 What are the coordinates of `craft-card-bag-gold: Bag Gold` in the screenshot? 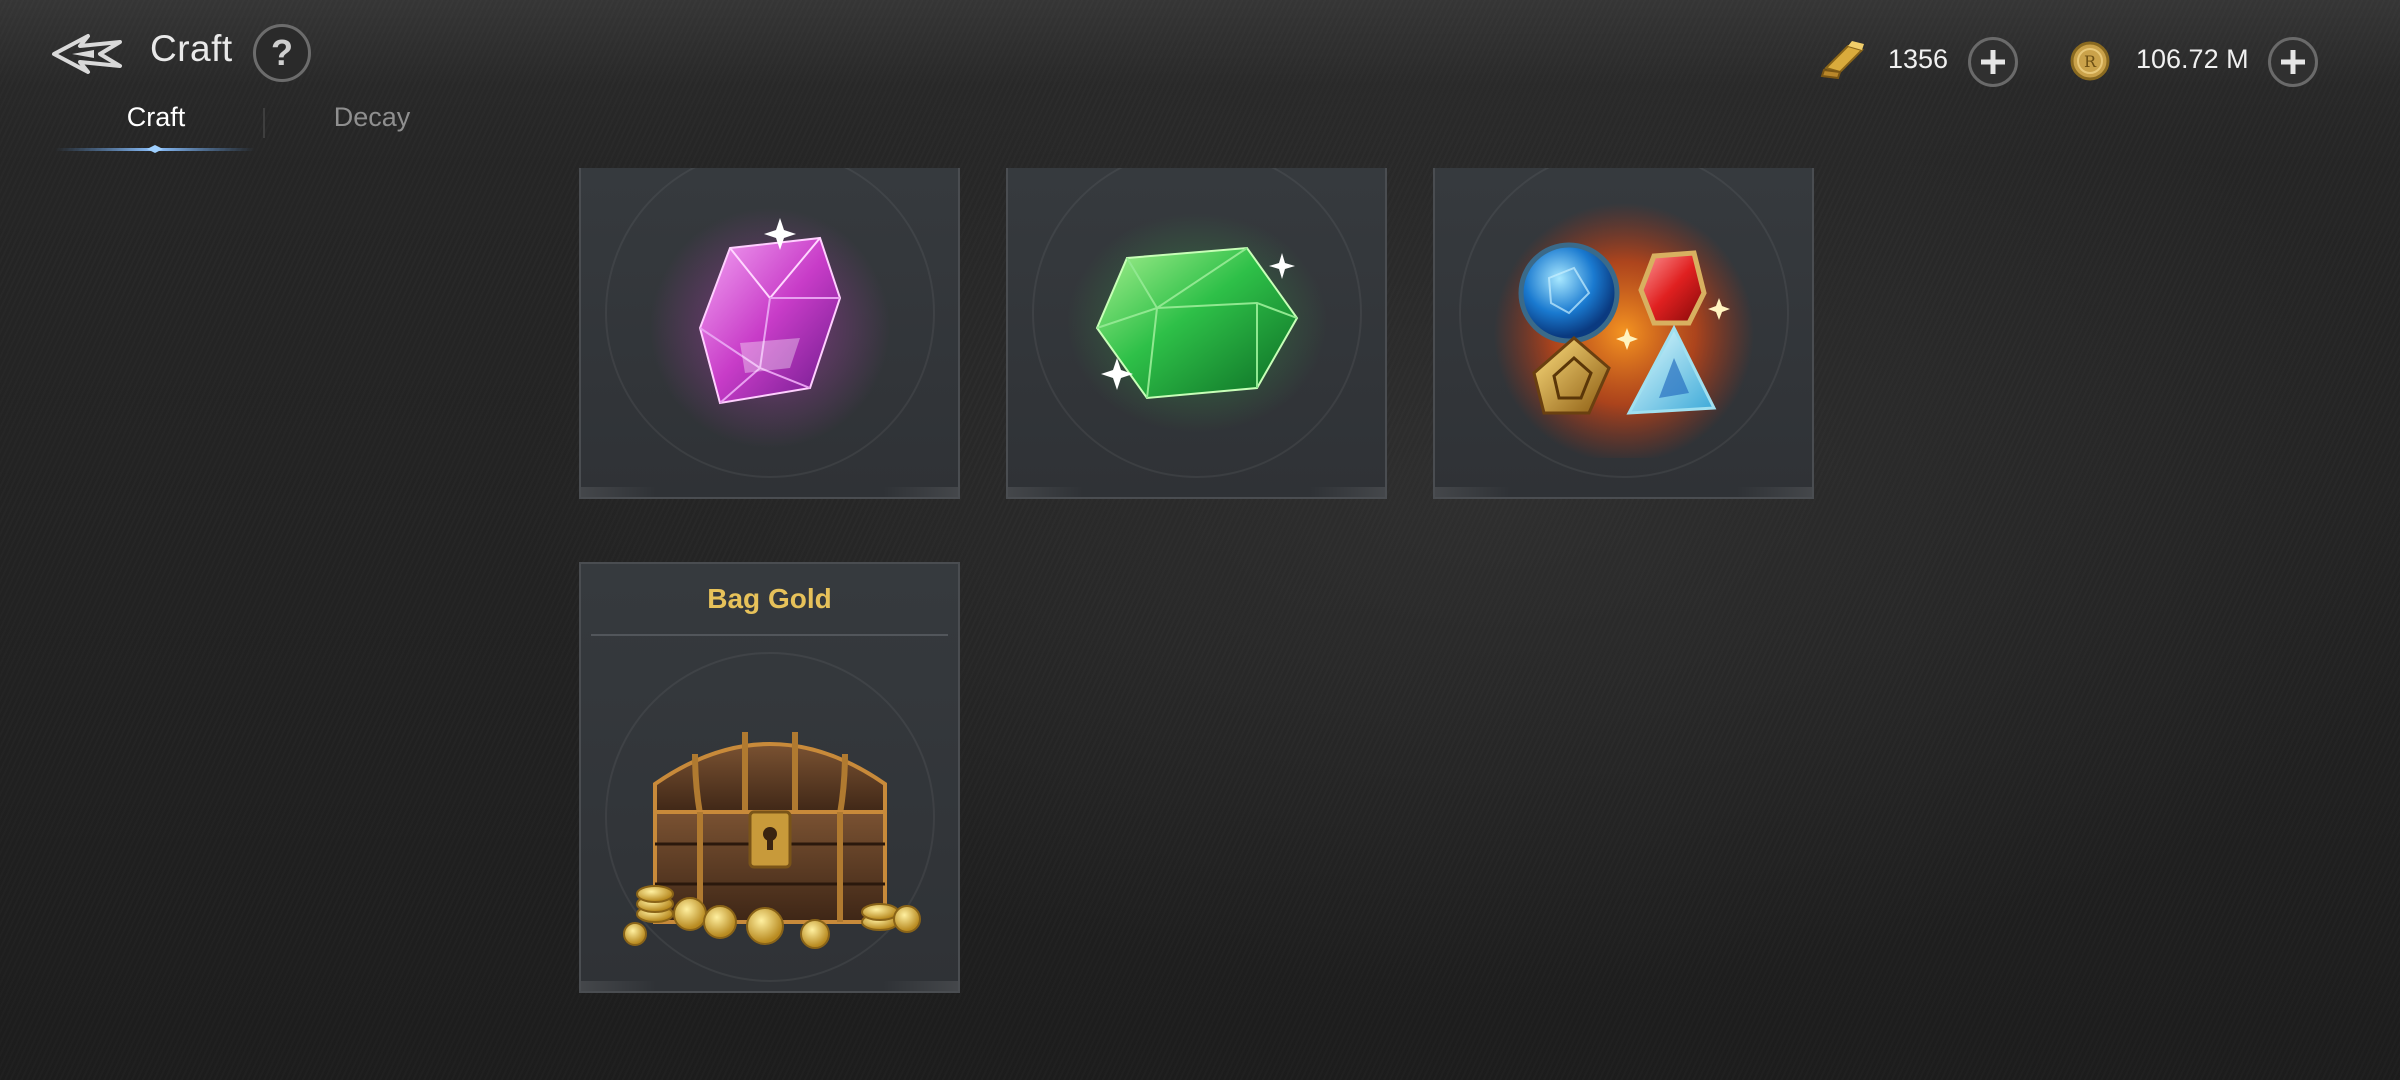 It's located at (769, 777).